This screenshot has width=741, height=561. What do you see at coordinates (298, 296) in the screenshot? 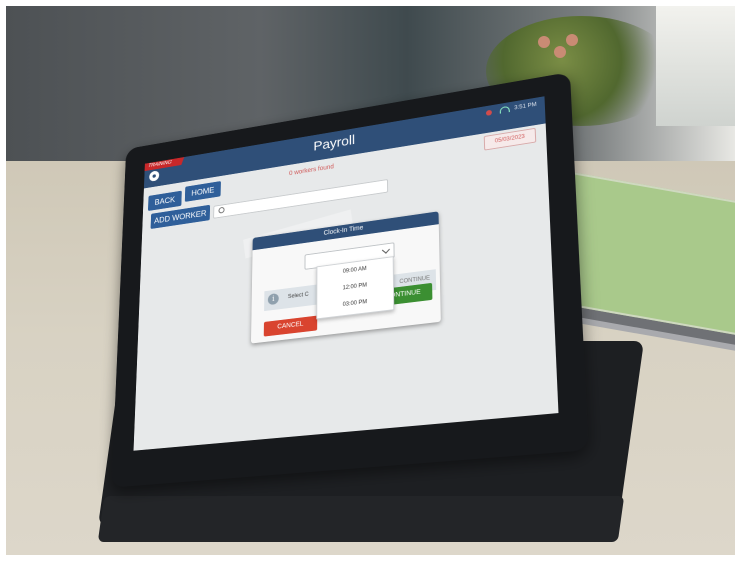
I see `info-text: Select C` at bounding box center [298, 296].